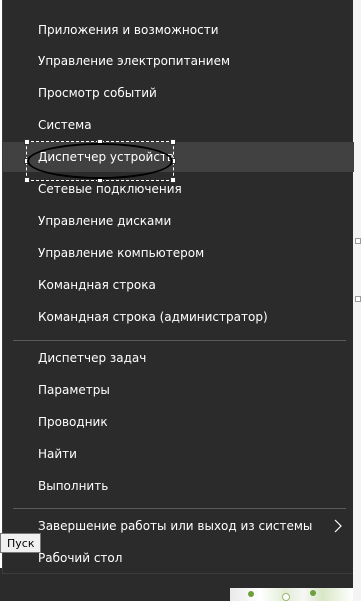 This screenshot has height=601, width=361. I want to click on menu-item-label: Командная строка (администратор), so click(153, 317).